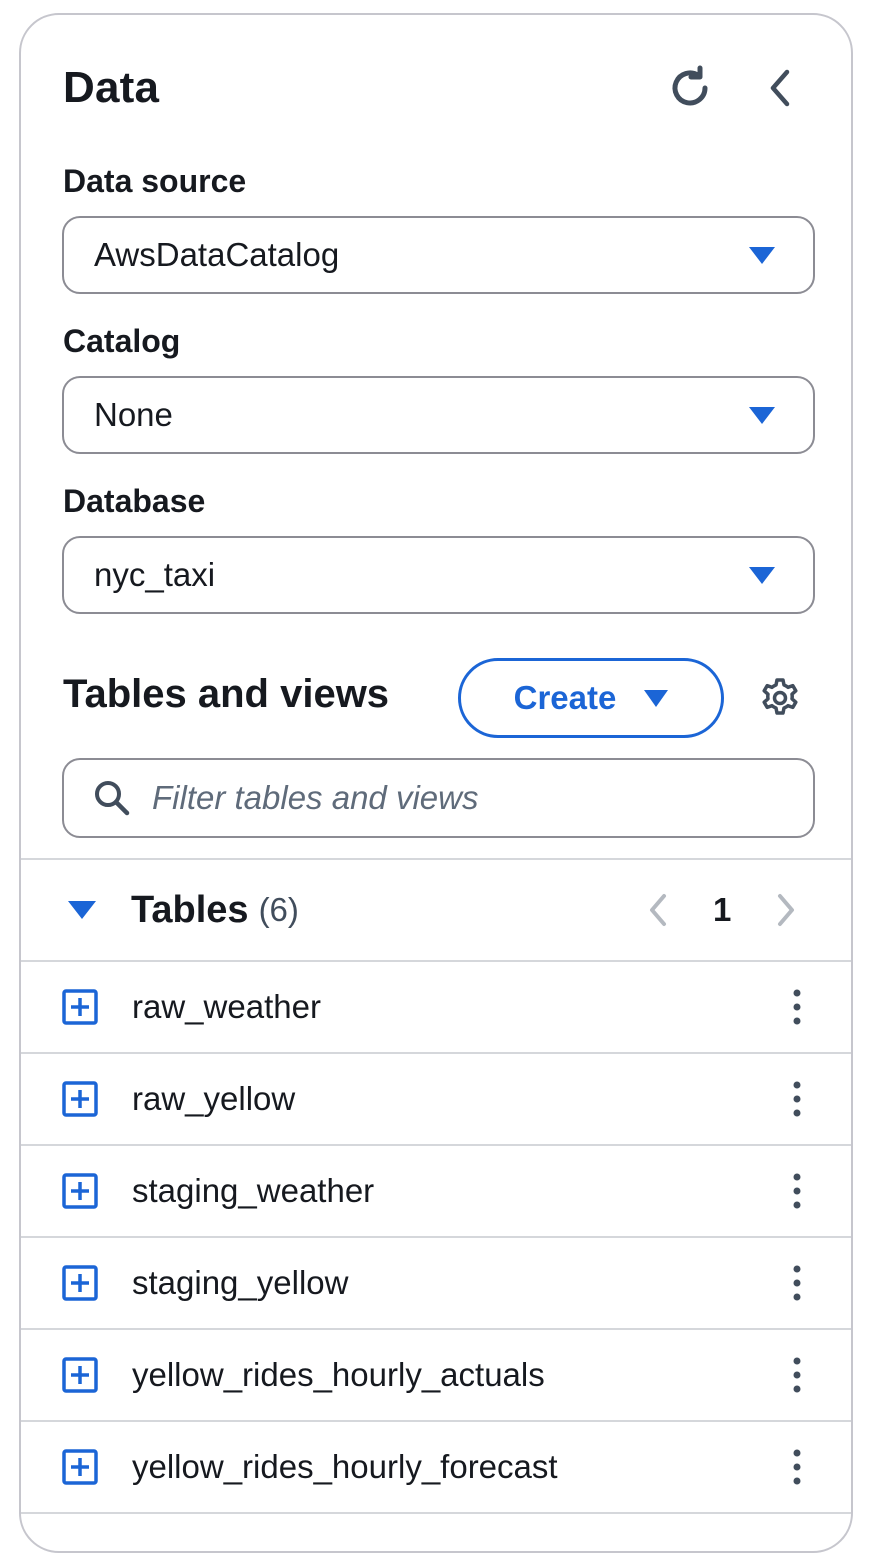 The height and width of the screenshot is (1553, 872). I want to click on tables-count: (6), so click(278, 909).